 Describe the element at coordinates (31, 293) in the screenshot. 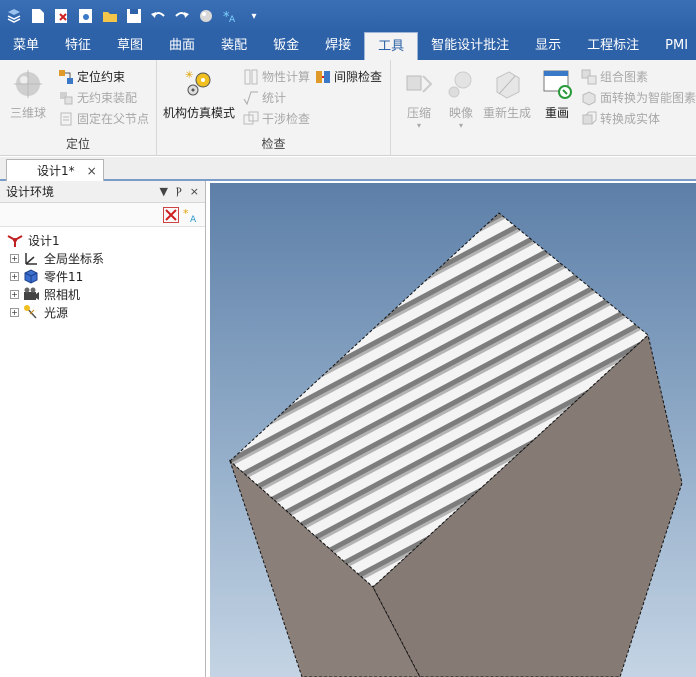

I see `camera-icon` at that location.